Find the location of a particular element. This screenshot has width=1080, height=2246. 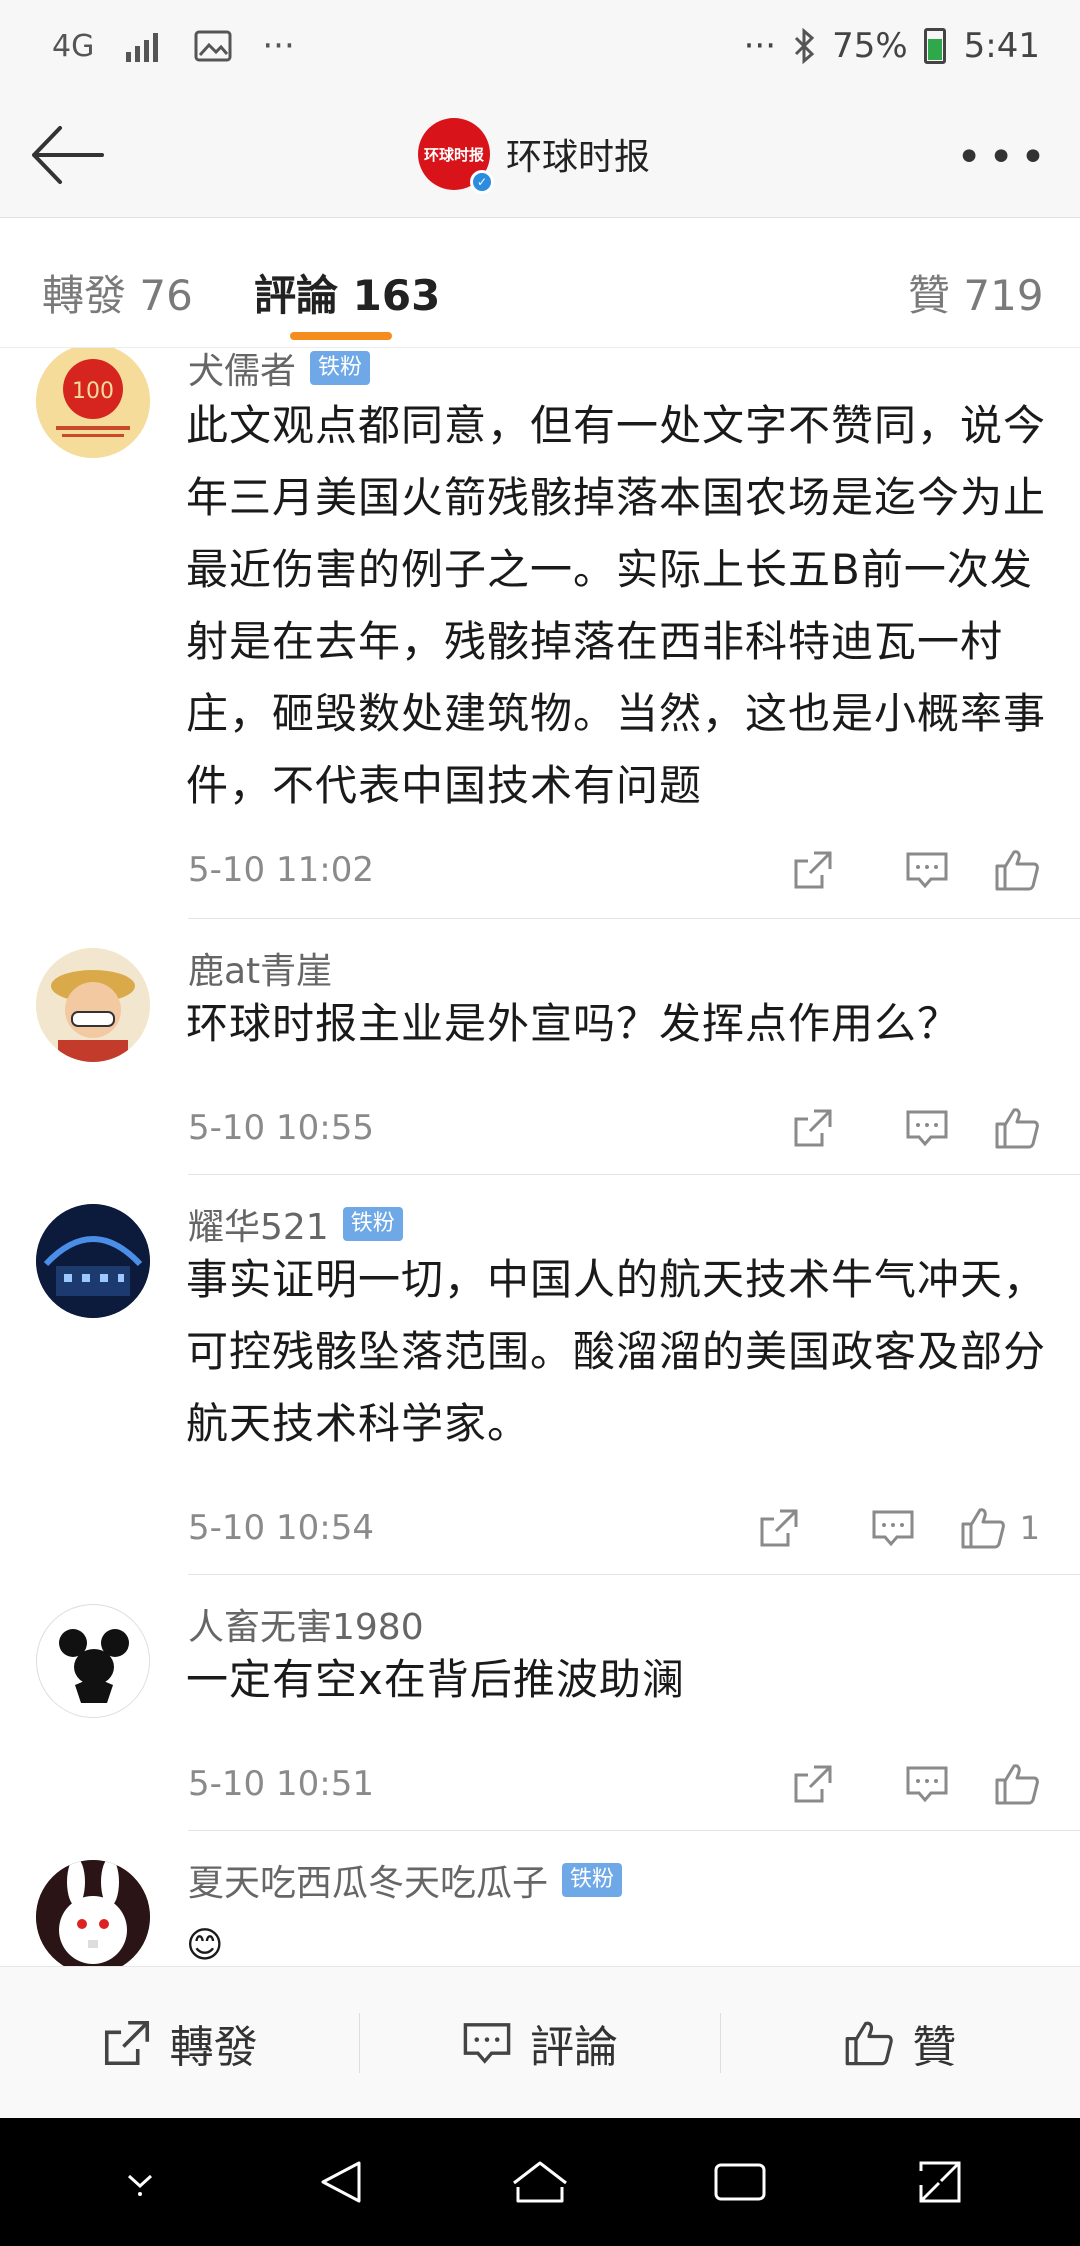

comment-username: 耀华521 铁粉 is located at coordinates (295, 1224).